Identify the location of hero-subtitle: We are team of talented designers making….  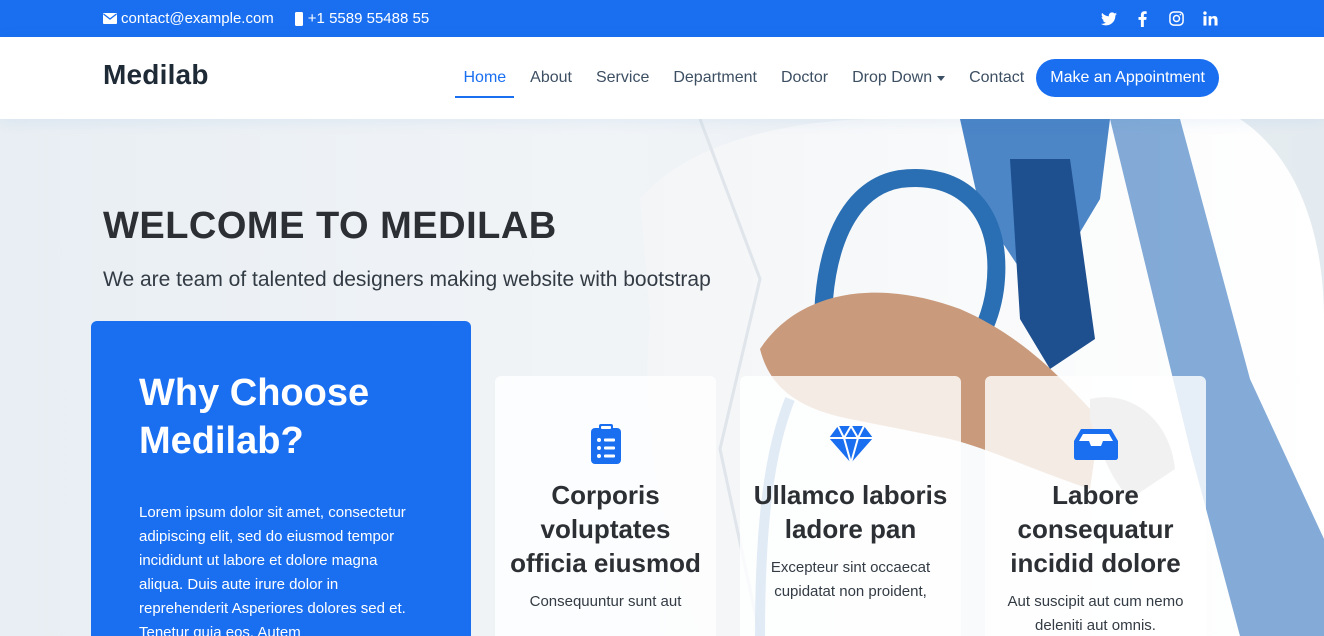
(407, 279).